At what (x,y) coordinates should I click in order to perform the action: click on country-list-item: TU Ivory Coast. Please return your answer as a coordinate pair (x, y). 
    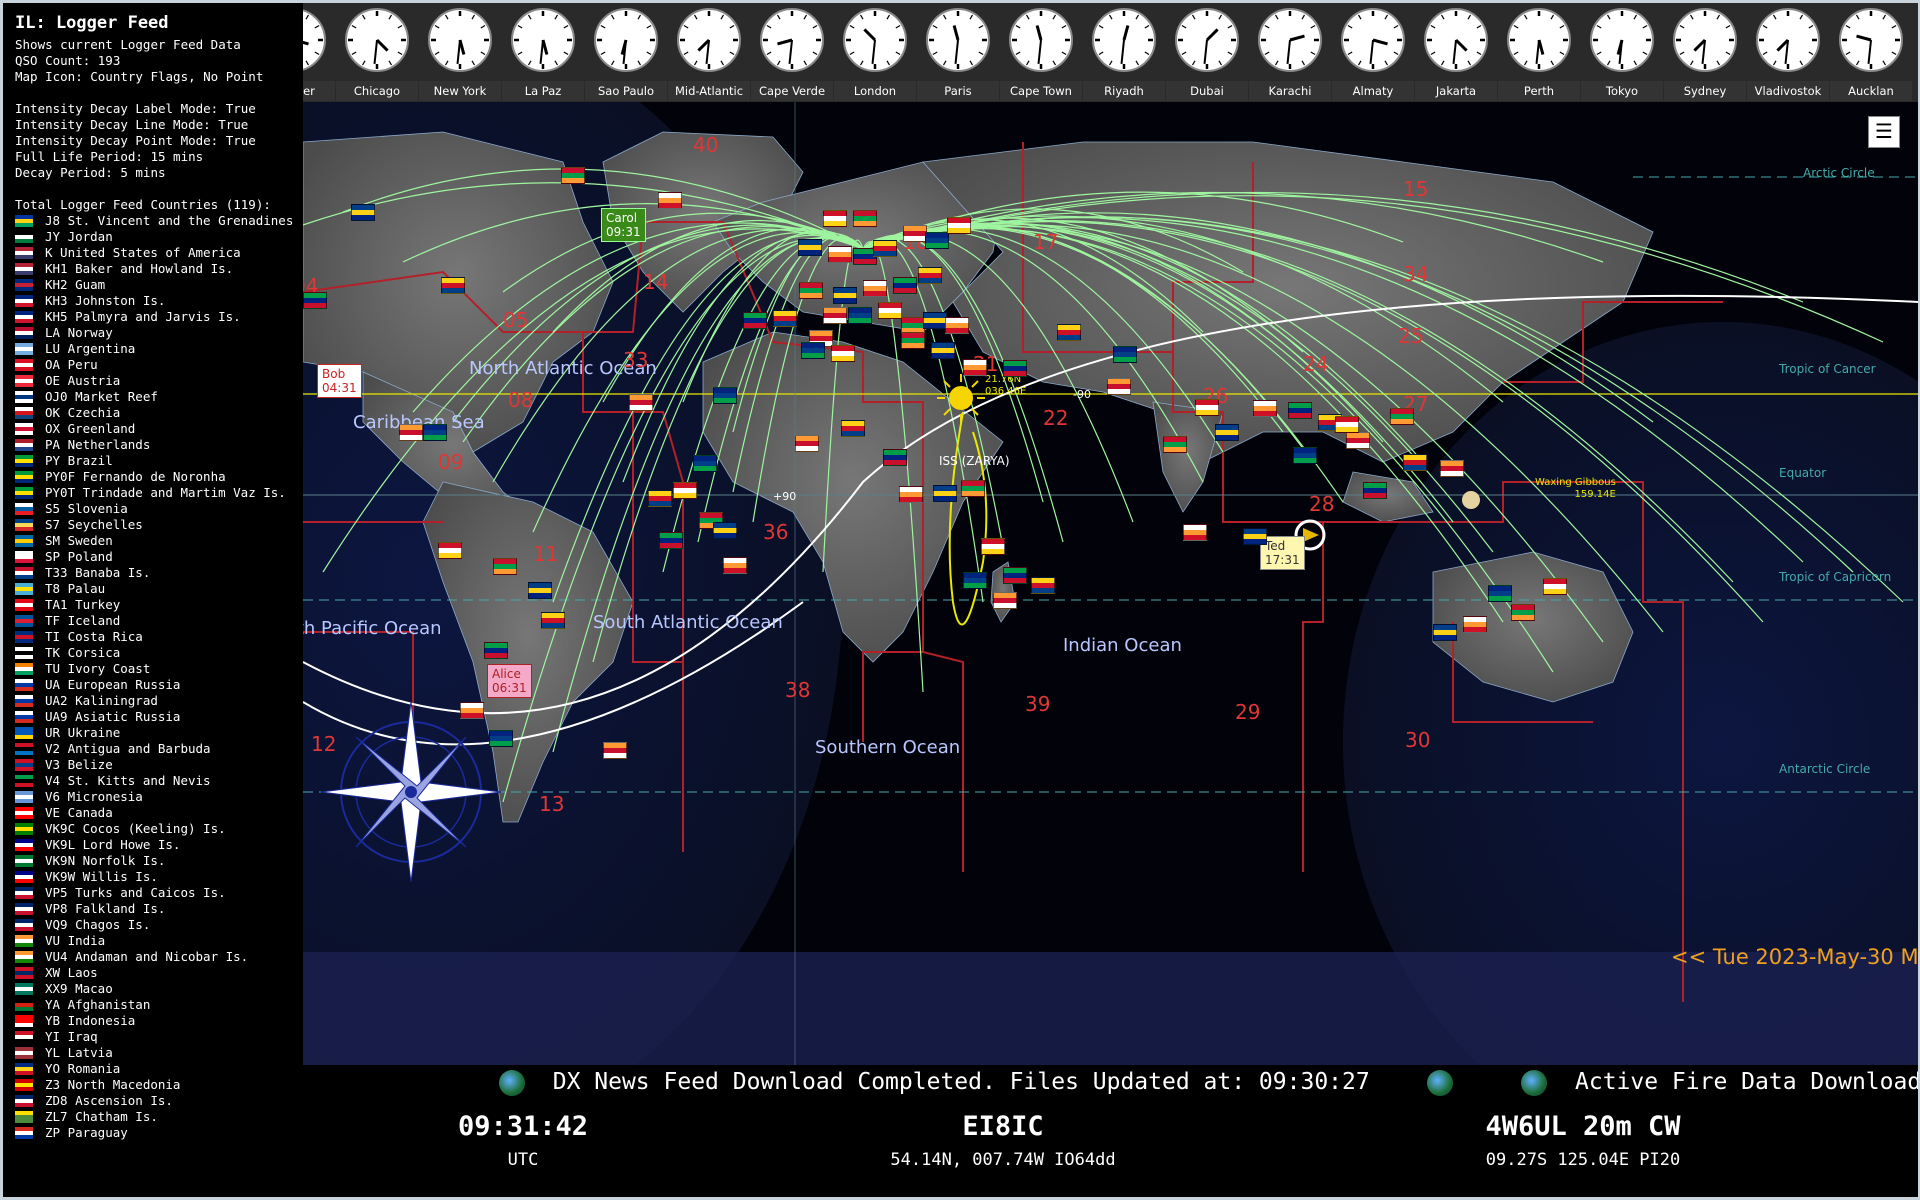
    Looking at the image, I should click on (153, 669).